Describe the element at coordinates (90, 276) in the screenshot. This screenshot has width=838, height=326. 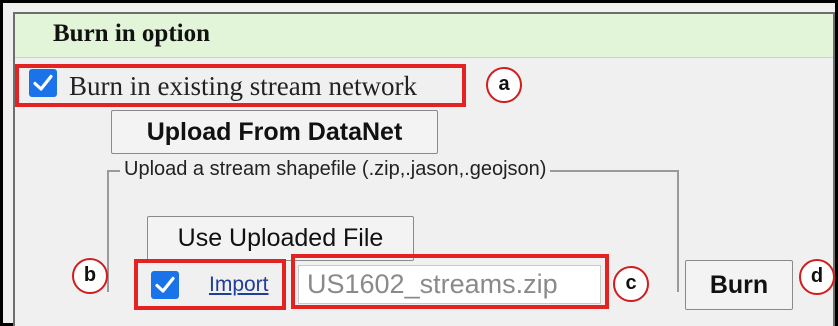
I see `callout-b: b` at that location.